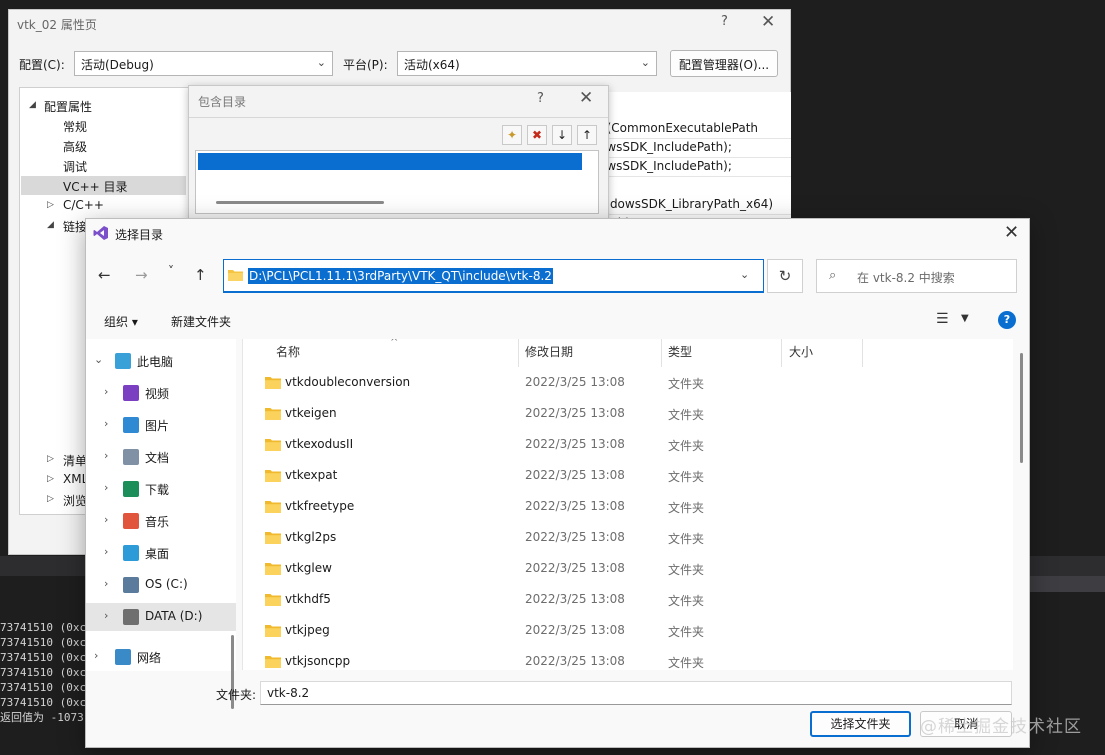 This screenshot has width=1105, height=755. What do you see at coordinates (203, 63) in the screenshot?
I see `config-select: 活动(Debug) ⌄` at bounding box center [203, 63].